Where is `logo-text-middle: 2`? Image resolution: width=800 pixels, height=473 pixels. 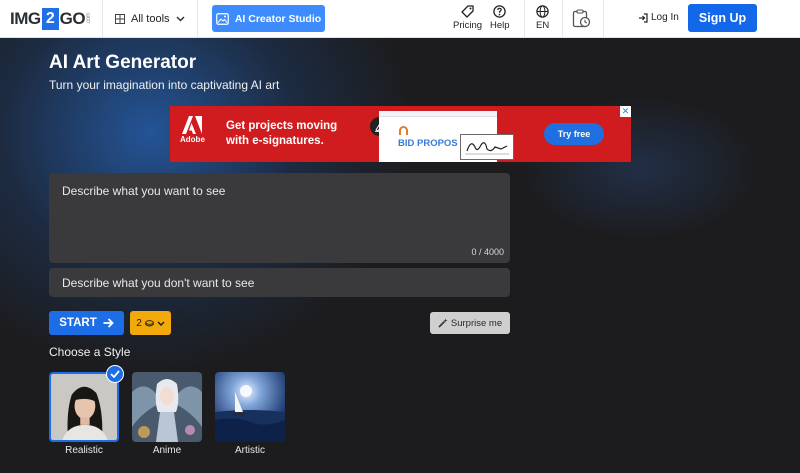 logo-text-middle: 2 is located at coordinates (50, 19).